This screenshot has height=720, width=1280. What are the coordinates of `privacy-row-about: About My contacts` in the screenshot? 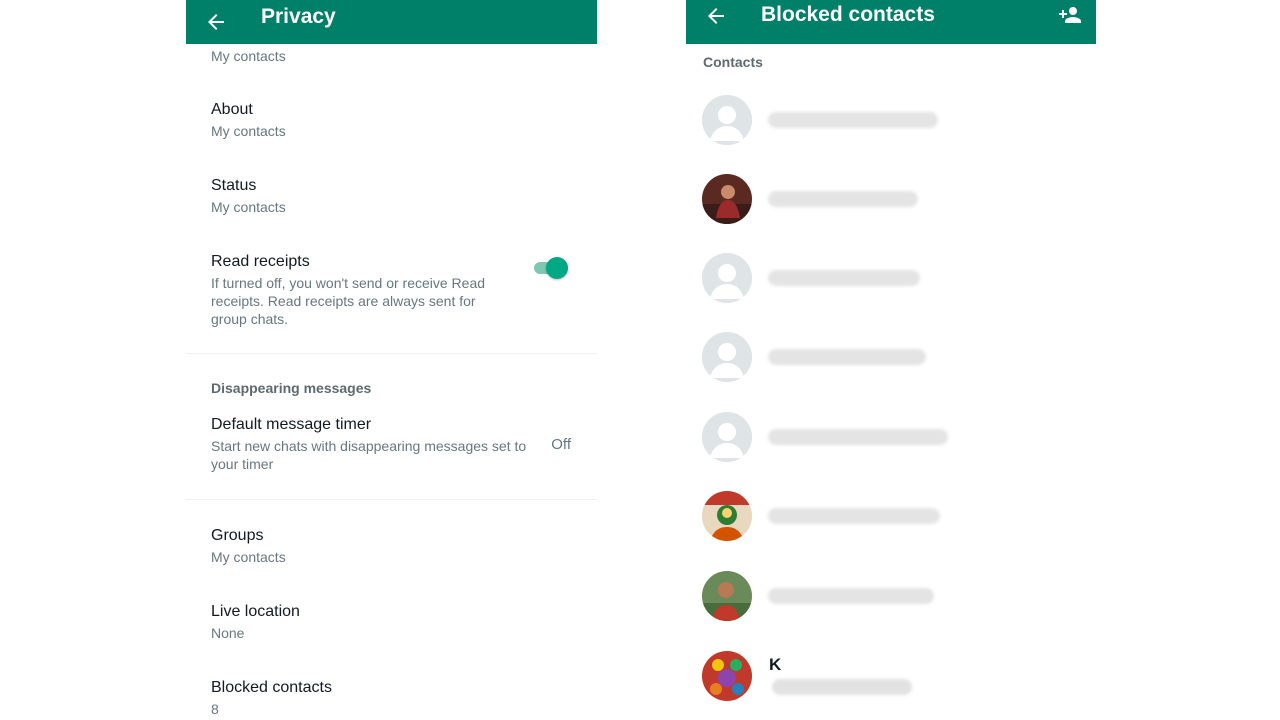 It's located at (394, 120).